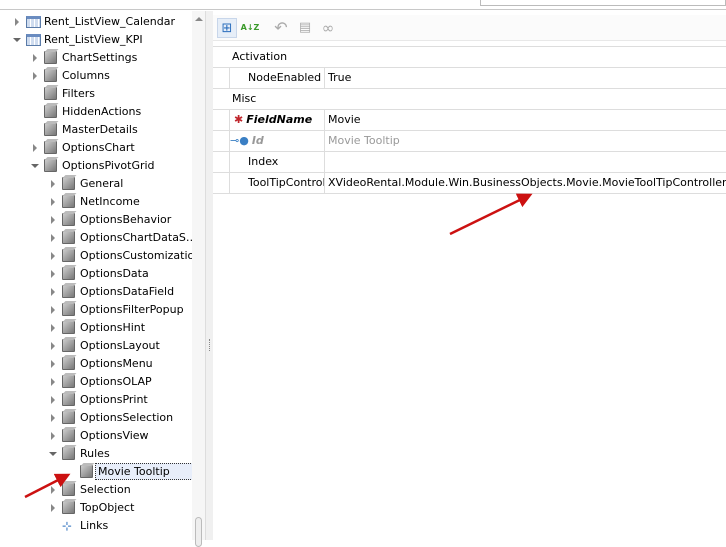 The image size is (726, 547). I want to click on alphabetical-sort-icon: A↓Z, so click(250, 28).